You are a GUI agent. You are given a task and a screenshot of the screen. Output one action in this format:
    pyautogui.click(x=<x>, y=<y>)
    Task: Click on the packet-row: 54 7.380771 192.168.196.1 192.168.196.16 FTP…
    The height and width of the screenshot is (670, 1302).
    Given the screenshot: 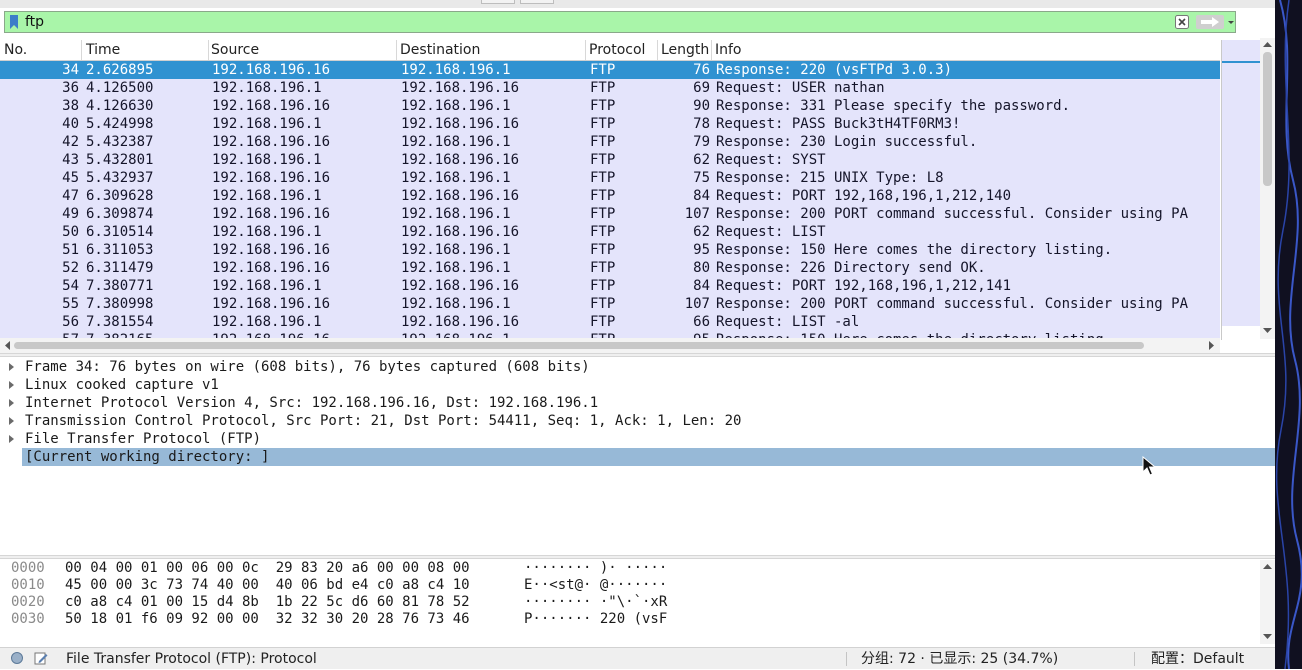 What is the action you would take?
    pyautogui.click(x=610, y=286)
    